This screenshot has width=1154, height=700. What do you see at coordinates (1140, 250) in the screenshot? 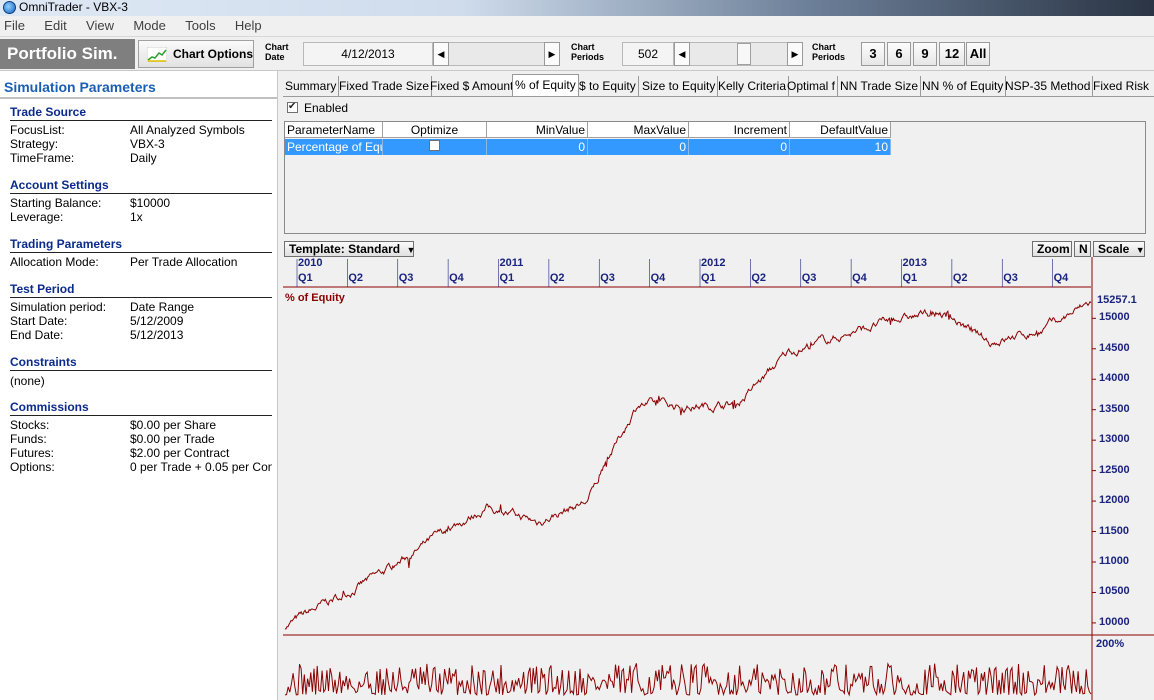
I see `chevron-down-icon: ▼` at bounding box center [1140, 250].